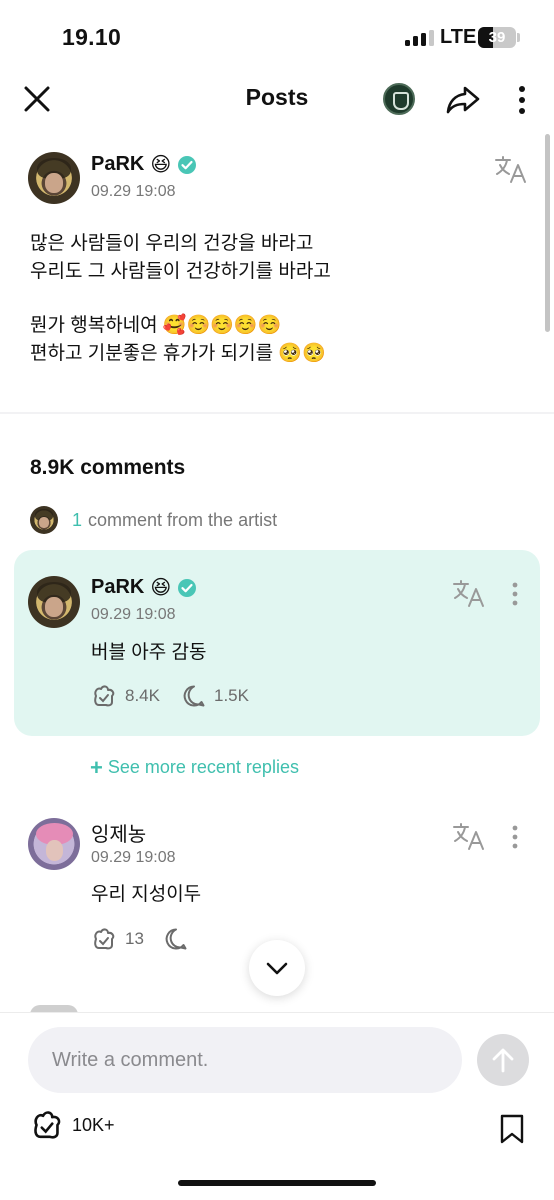  What do you see at coordinates (518, 37) in the screenshot?
I see `battery-tip` at bounding box center [518, 37].